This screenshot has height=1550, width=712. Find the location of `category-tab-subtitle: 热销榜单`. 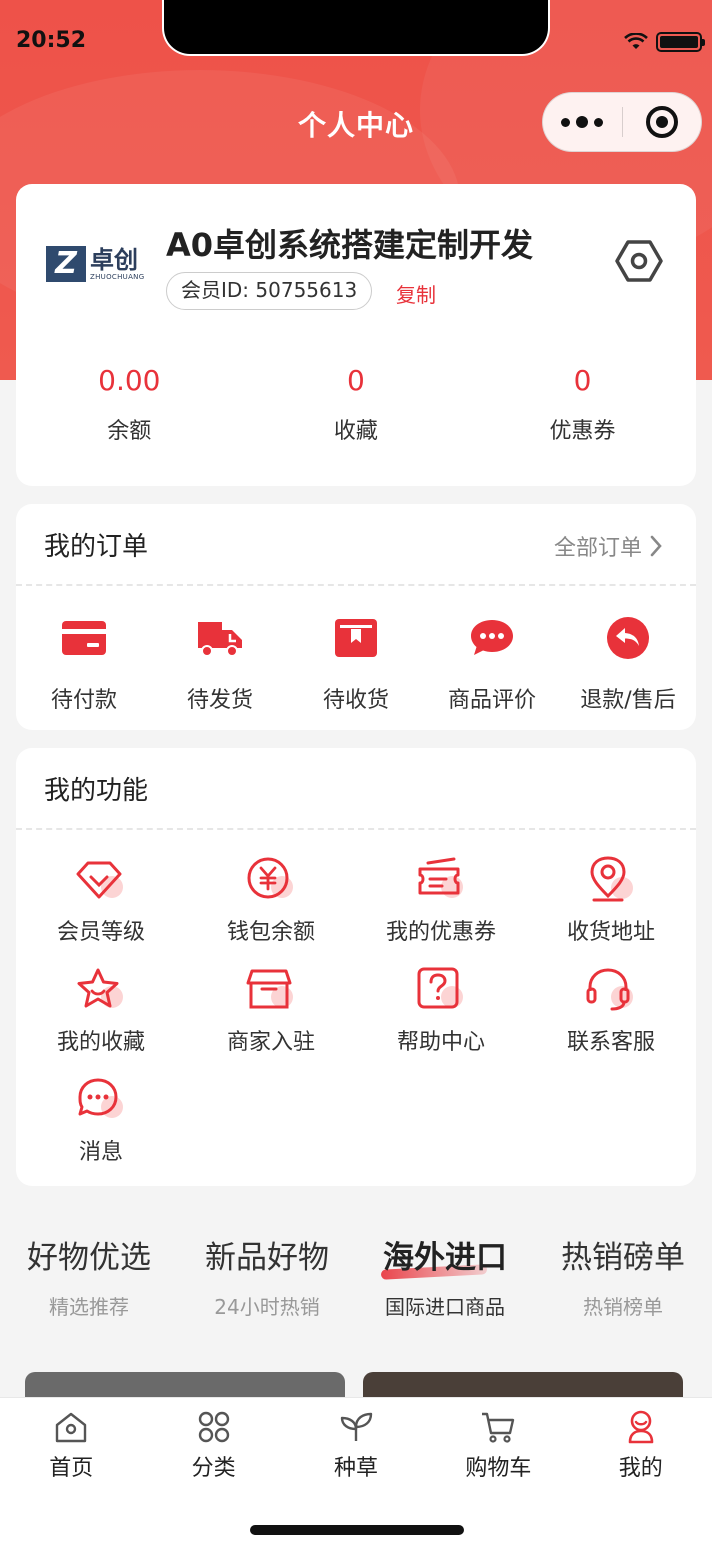

category-tab-subtitle: 热销榜单 is located at coordinates (623, 1307).